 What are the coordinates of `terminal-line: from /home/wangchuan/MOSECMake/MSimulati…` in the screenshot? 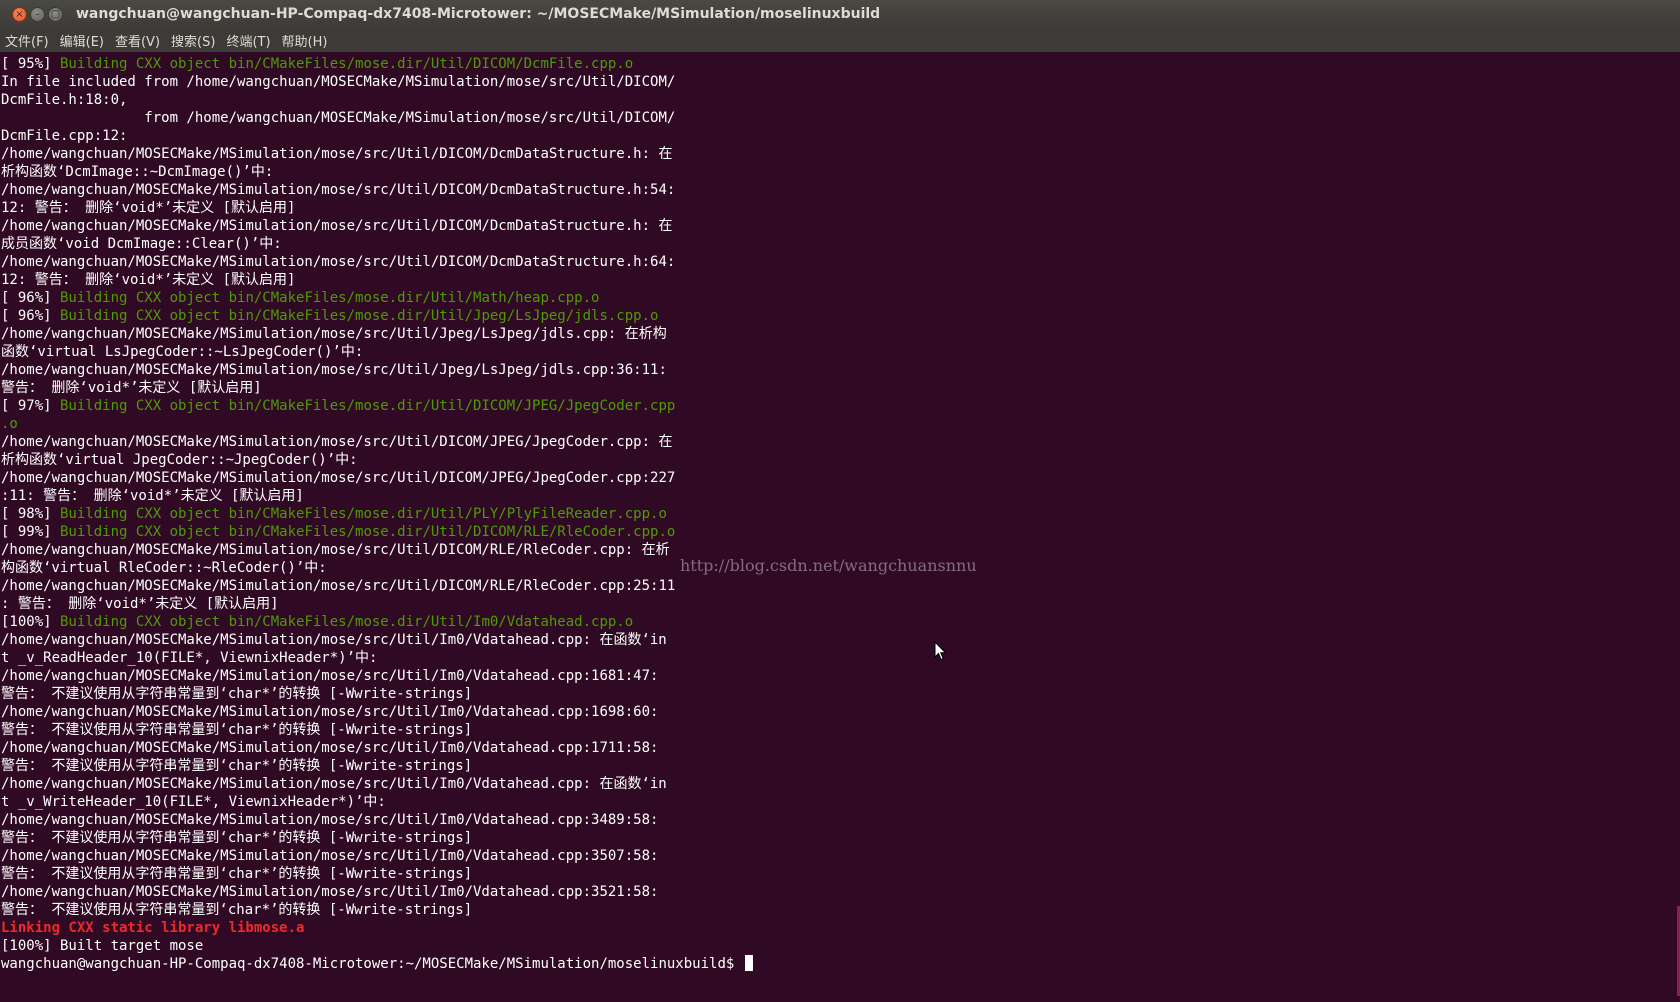 It's located at (377, 118).